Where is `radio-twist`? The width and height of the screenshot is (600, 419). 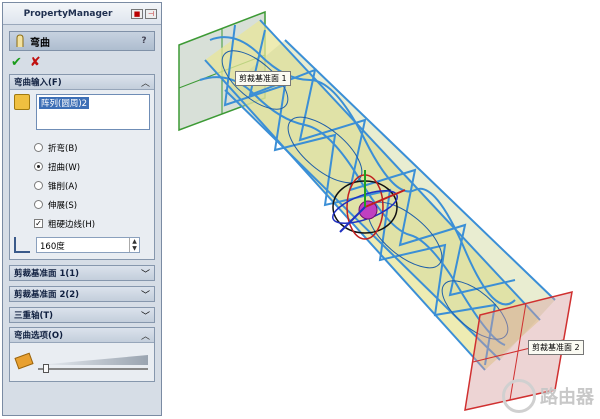 radio-twist is located at coordinates (38, 166).